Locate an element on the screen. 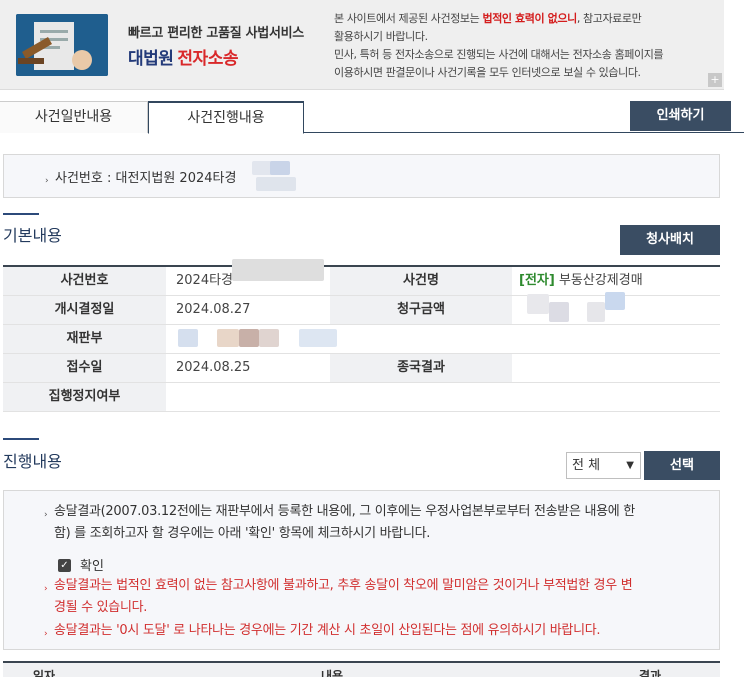 This screenshot has height=677, width=744. table-cell: 2024타경 is located at coordinates (205, 280).